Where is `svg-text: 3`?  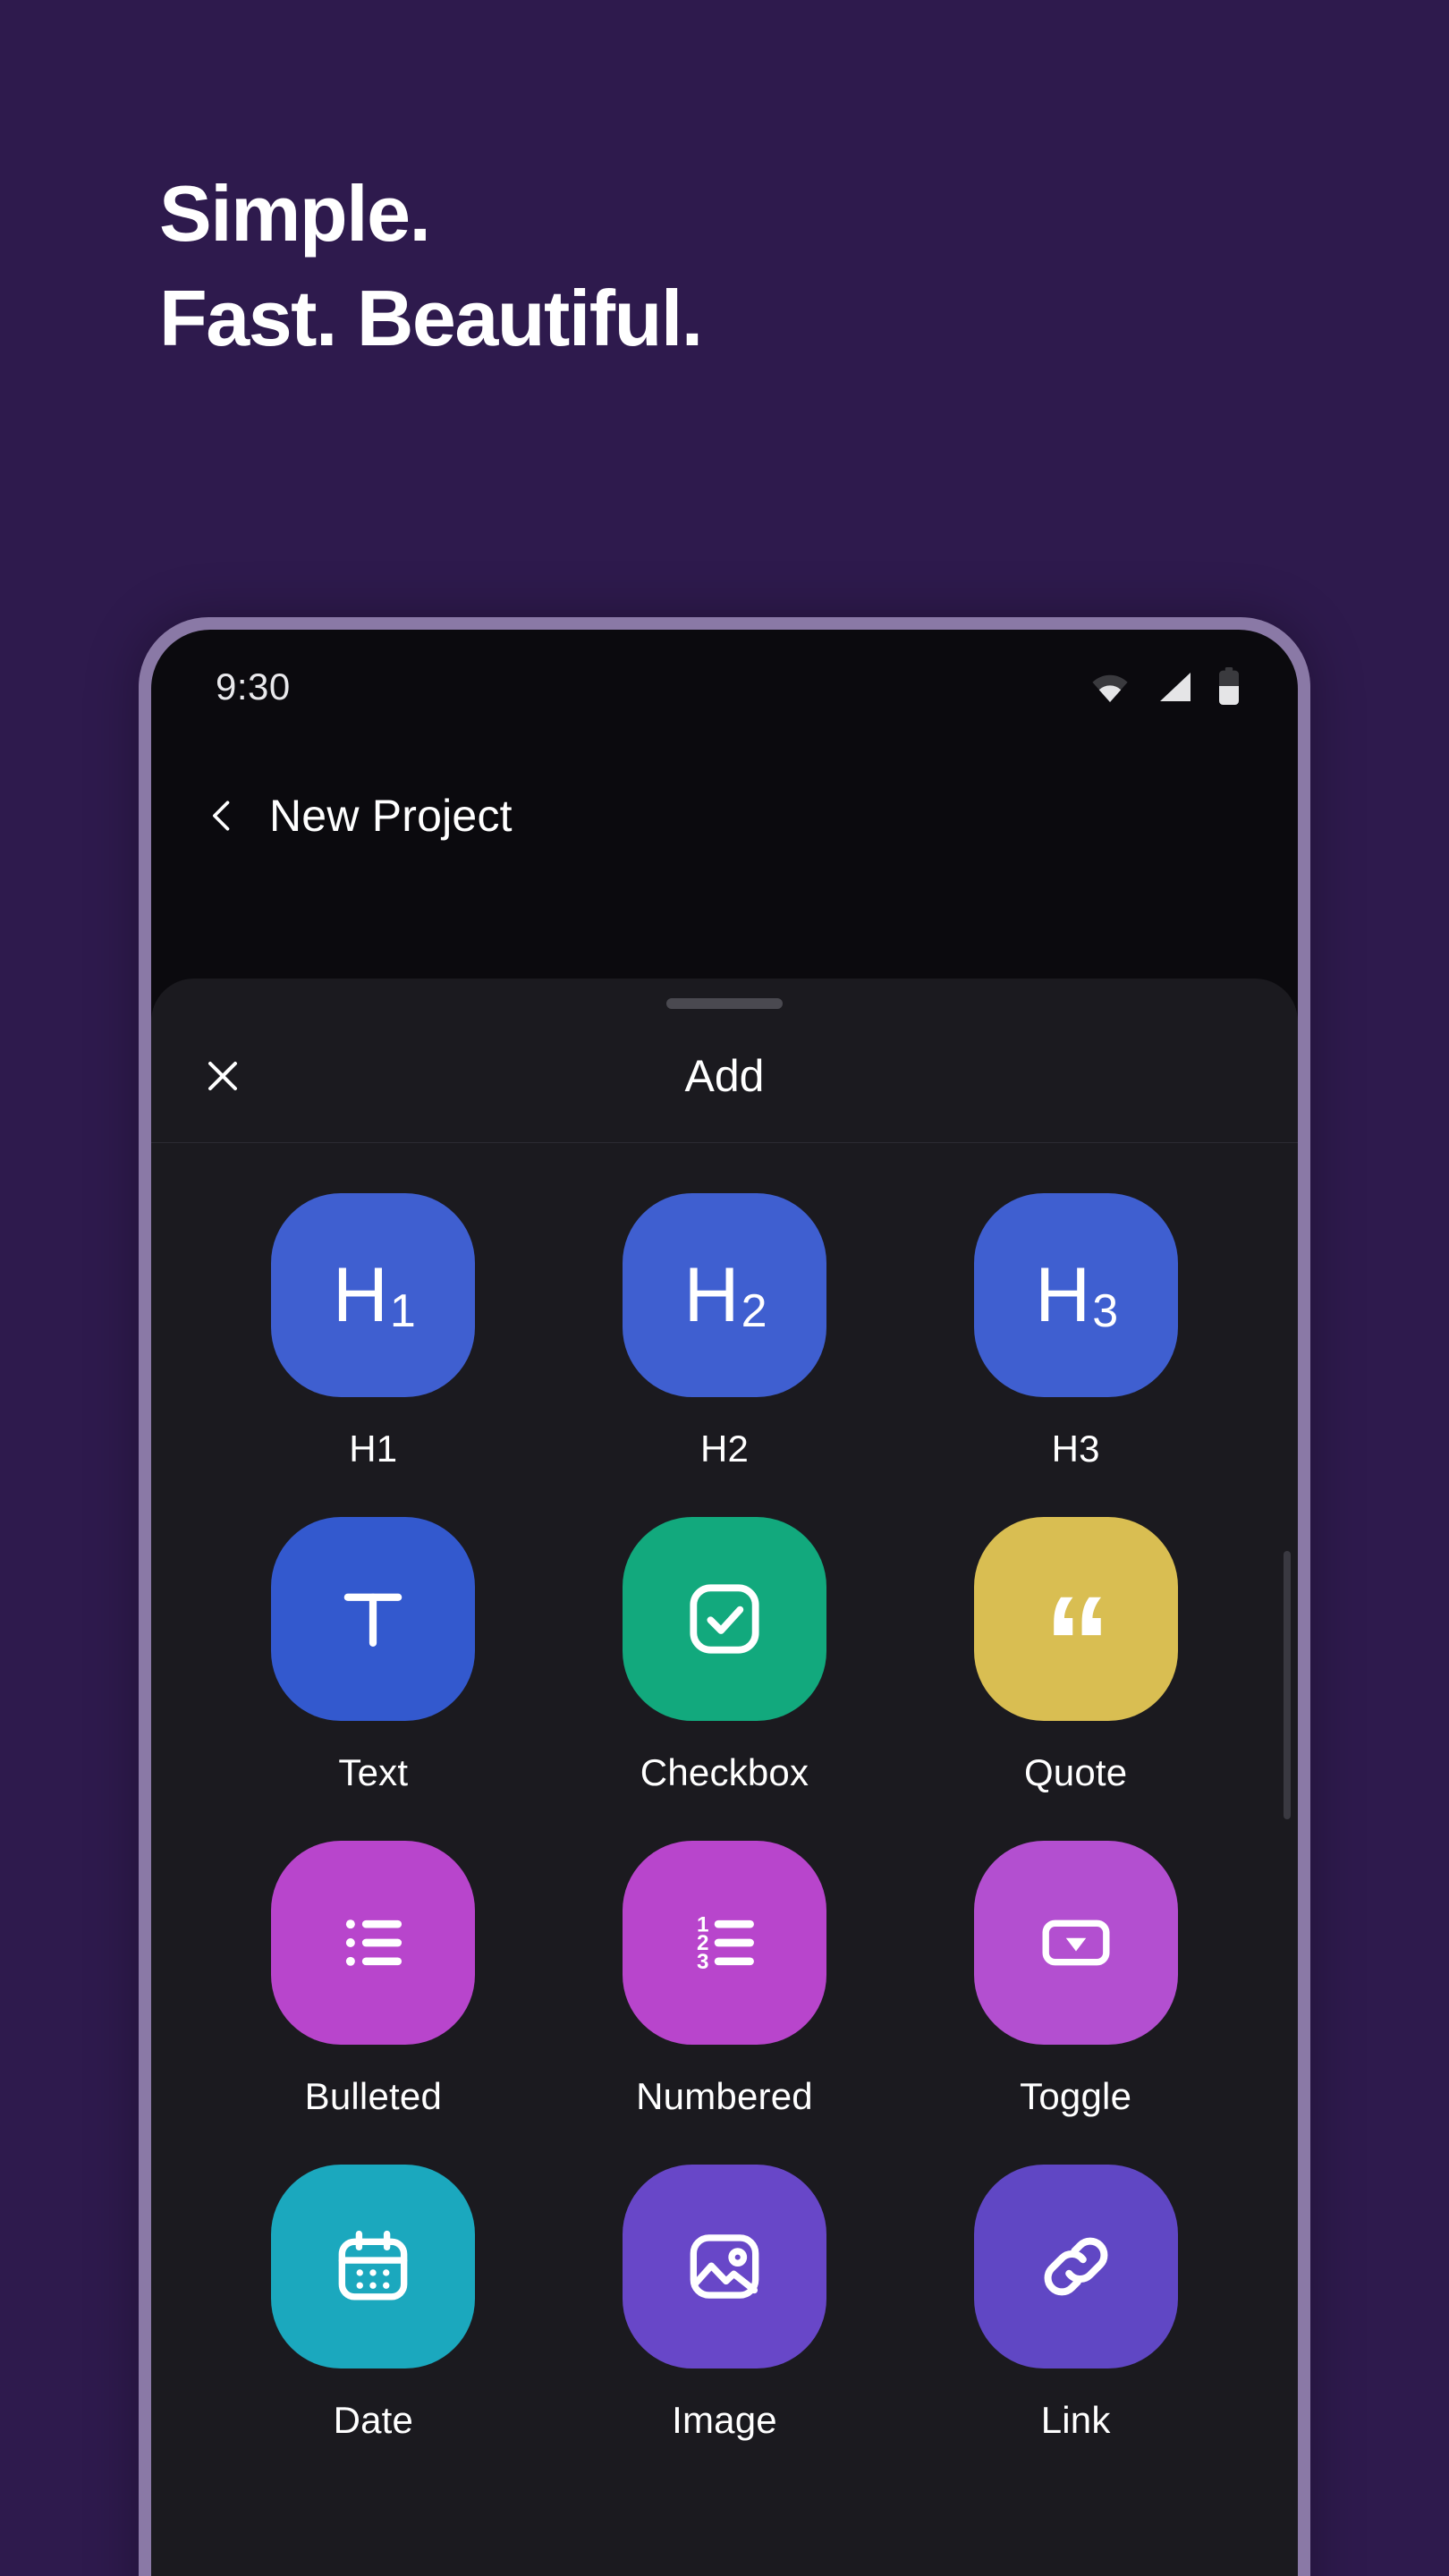
svg-text: 3 is located at coordinates (703, 1962).